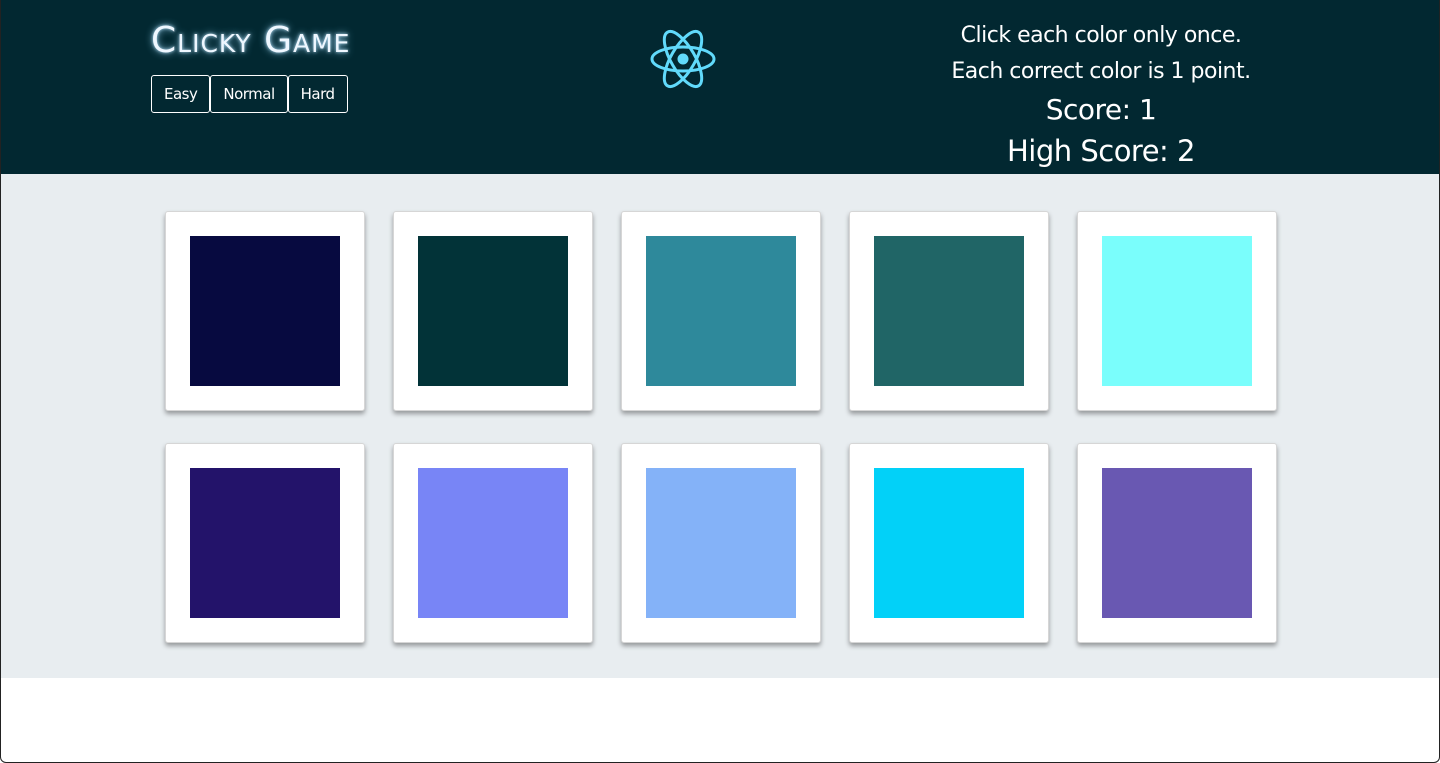  I want to click on easy-button: Easy, so click(181, 94).